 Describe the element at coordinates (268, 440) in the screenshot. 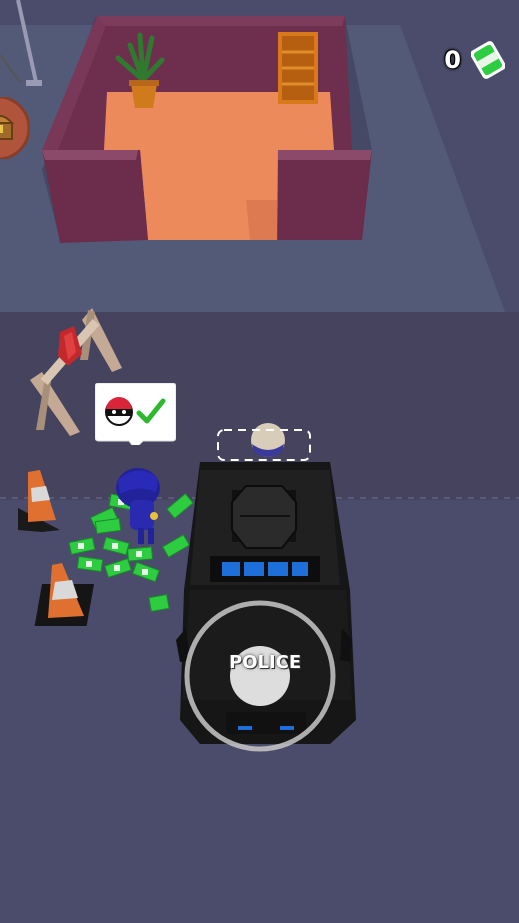

I see `police-officer` at that location.